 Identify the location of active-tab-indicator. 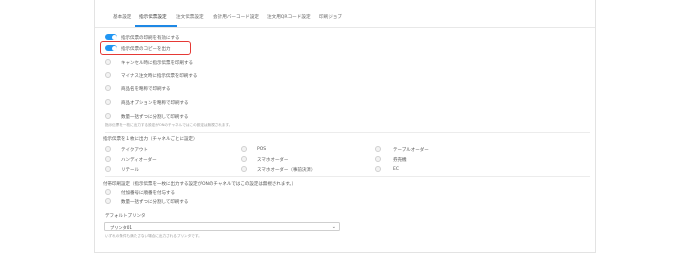
(156, 26).